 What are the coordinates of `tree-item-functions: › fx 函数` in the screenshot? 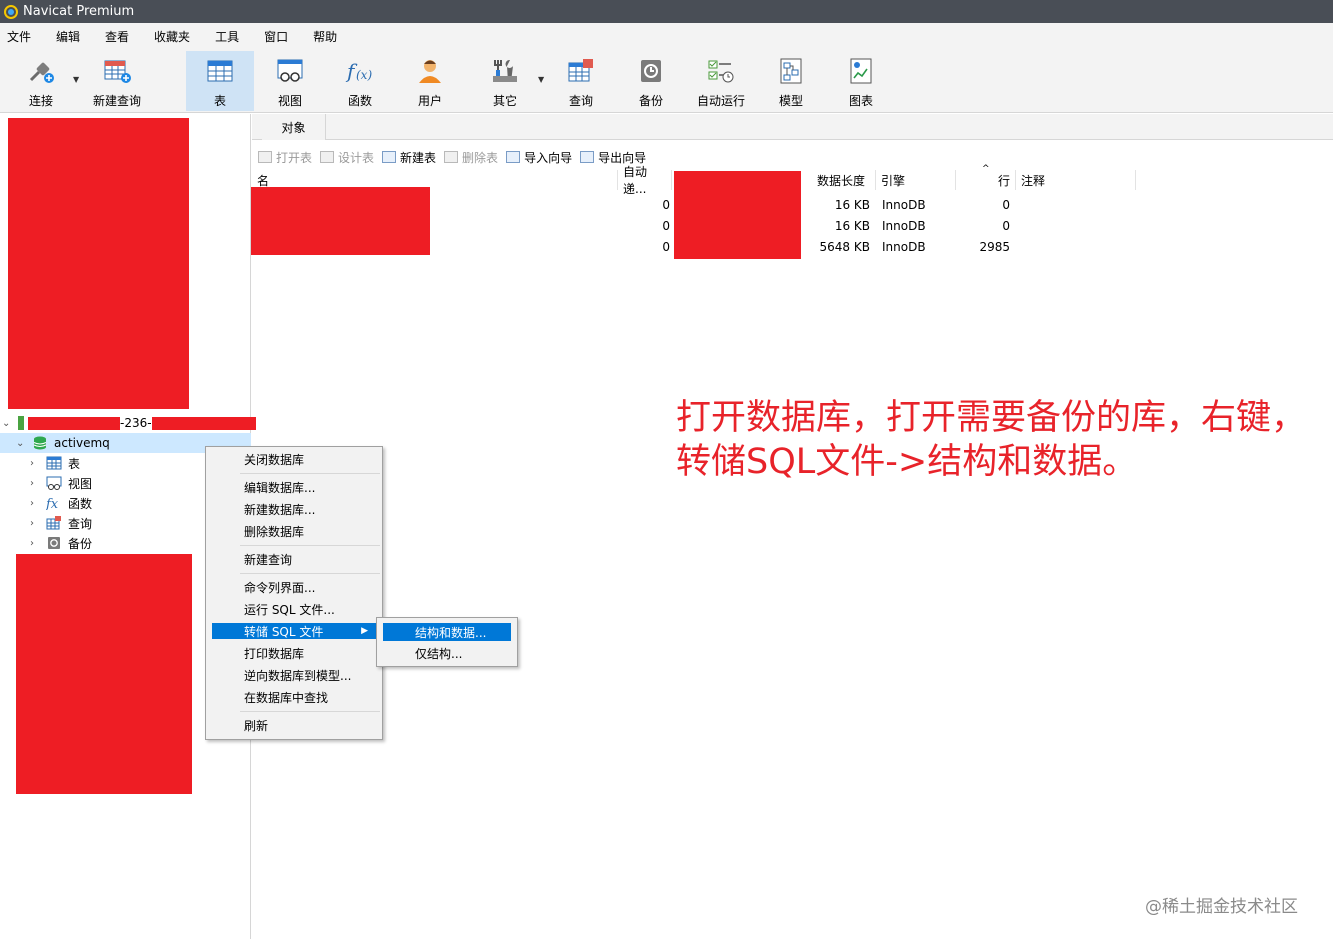 It's located at (61, 503).